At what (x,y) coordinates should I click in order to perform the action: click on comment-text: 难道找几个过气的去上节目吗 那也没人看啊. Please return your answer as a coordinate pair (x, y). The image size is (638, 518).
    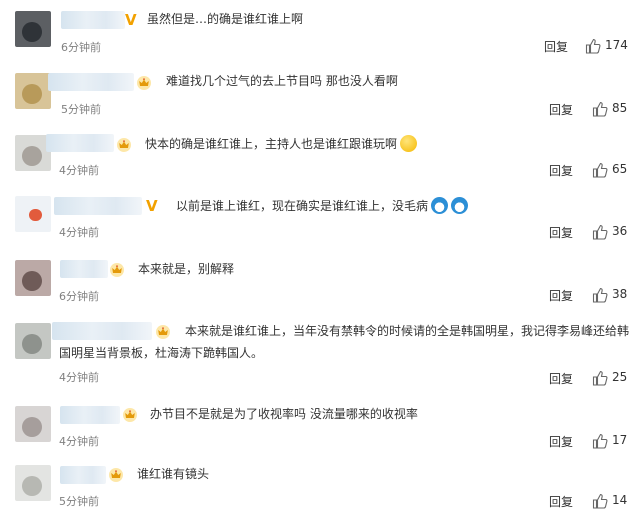
    Looking at the image, I should click on (282, 81).